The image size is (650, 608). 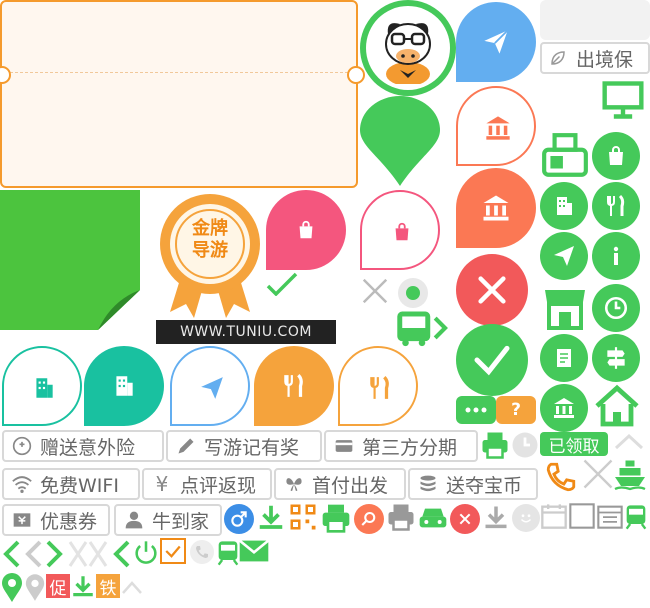 I want to click on qrcode-icon, so click(x=303, y=519).